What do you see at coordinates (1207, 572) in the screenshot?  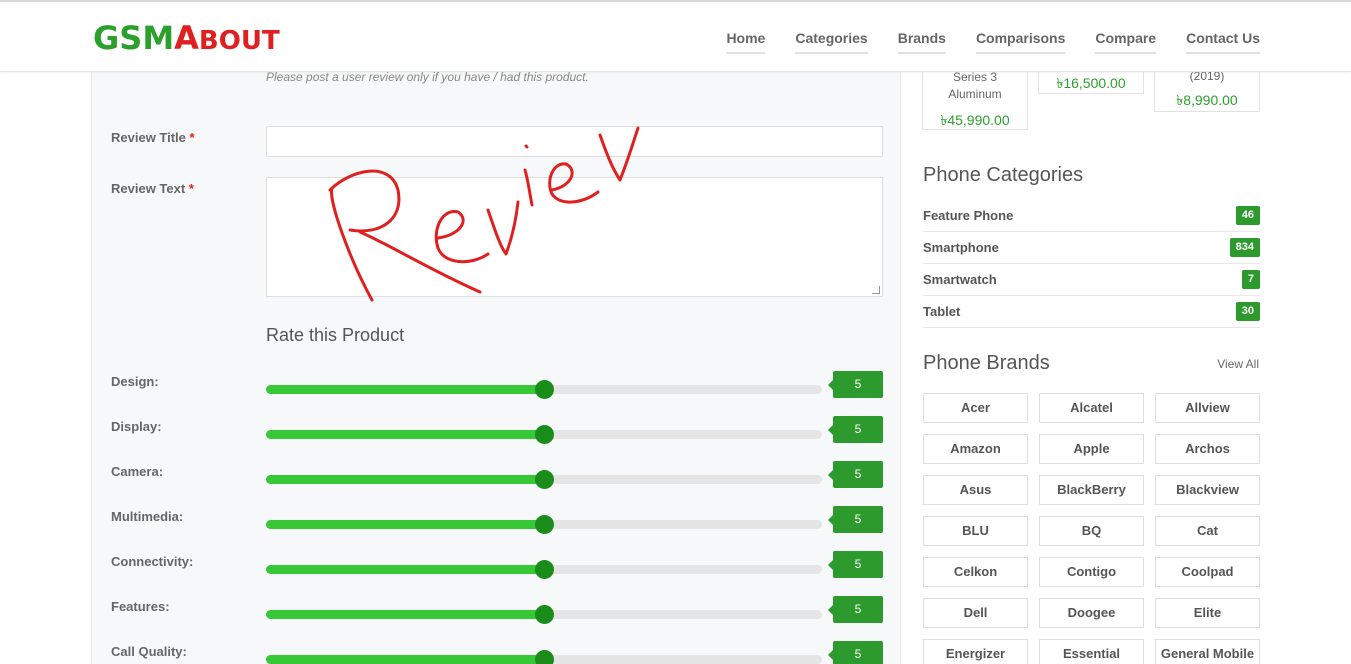 I see `brand-button: Coolpad` at bounding box center [1207, 572].